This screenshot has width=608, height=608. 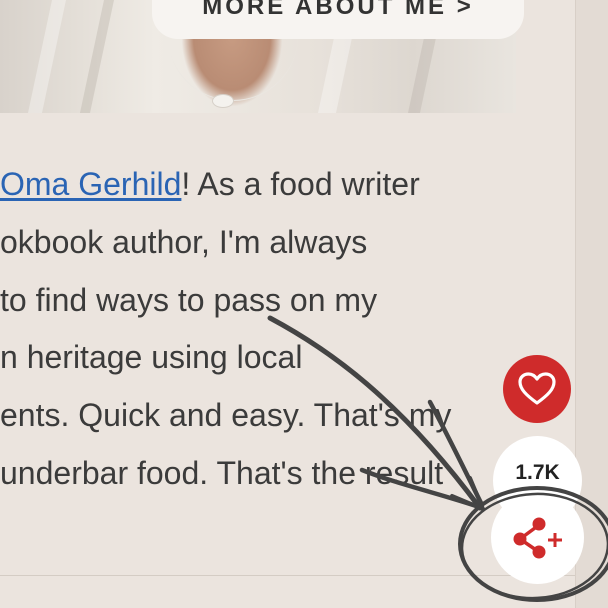 I want to click on intro-line: ents. Quick and easy. That's my, so click(x=226, y=415).